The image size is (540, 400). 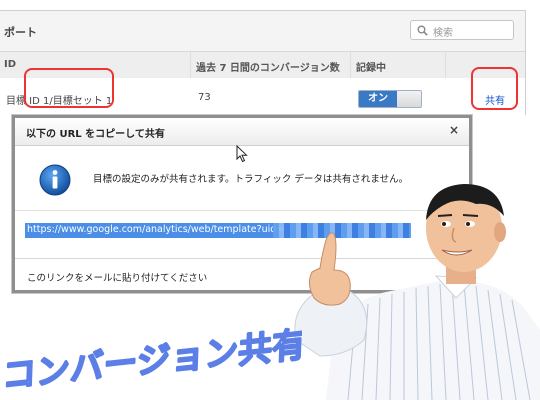 I want to click on highlight-ring-goal, so click(x=69, y=88).